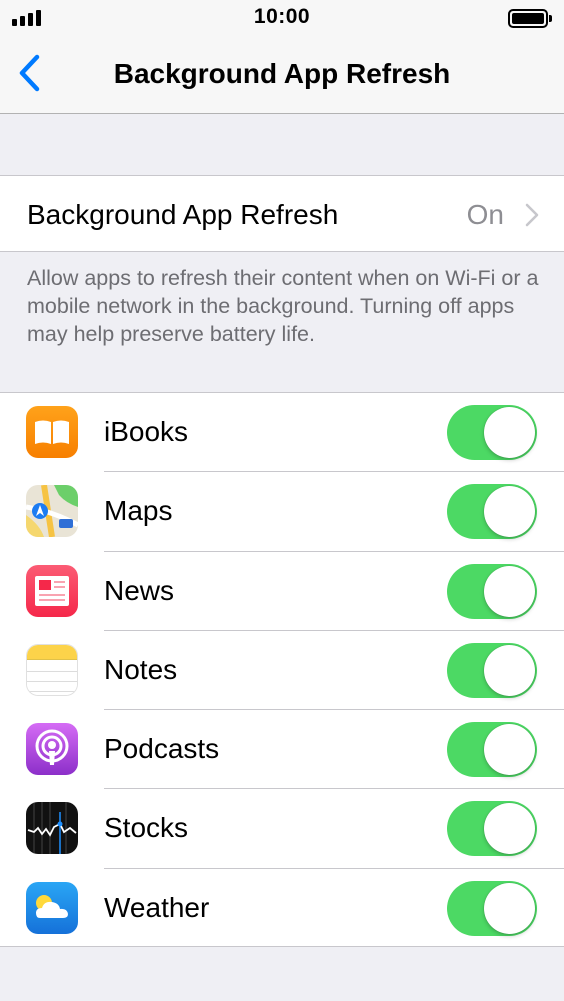 The image size is (564, 1001). What do you see at coordinates (162, 749) in the screenshot?
I see `app-label: Podcasts` at bounding box center [162, 749].